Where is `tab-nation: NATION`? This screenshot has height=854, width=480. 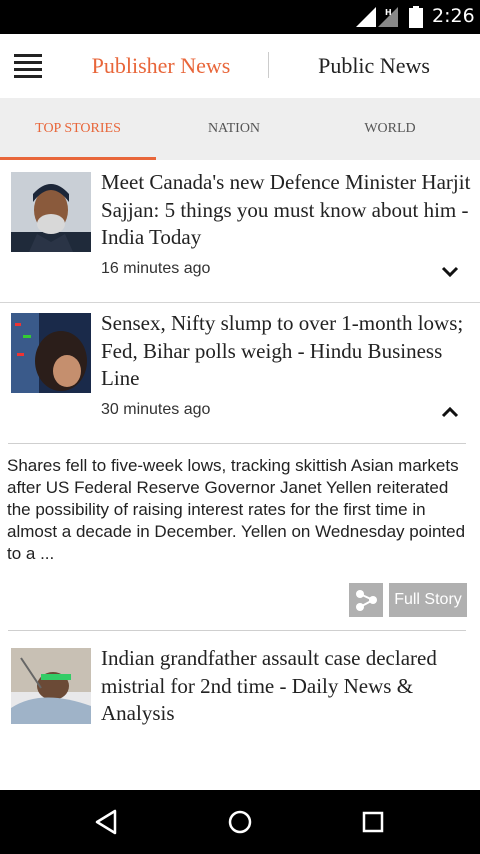 tab-nation: NATION is located at coordinates (234, 129).